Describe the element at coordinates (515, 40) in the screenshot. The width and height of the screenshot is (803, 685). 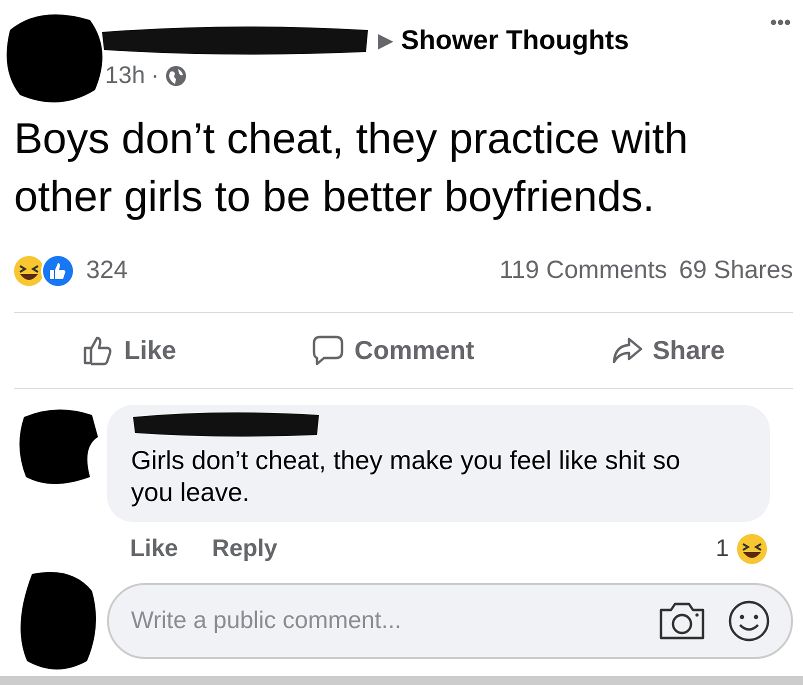
I see `page-name: Shower Thoughts` at that location.